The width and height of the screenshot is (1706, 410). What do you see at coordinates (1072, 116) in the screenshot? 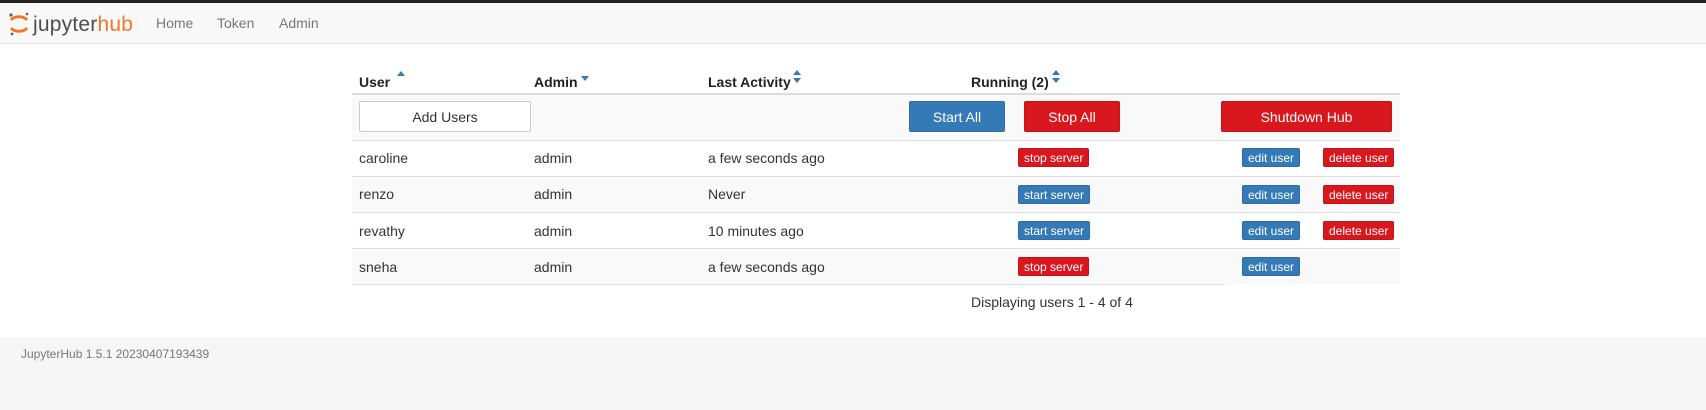
I see `stop-all-button: Stop All` at bounding box center [1072, 116].